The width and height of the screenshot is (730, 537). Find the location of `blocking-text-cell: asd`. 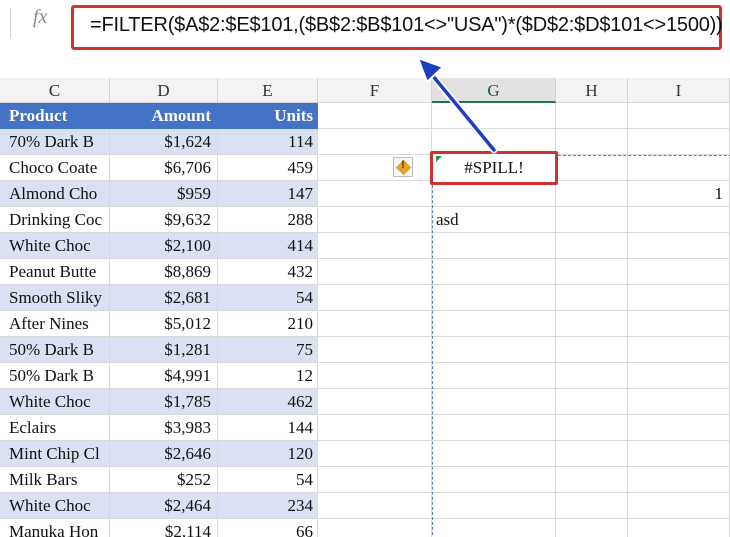

blocking-text-cell: asd is located at coordinates (494, 220).